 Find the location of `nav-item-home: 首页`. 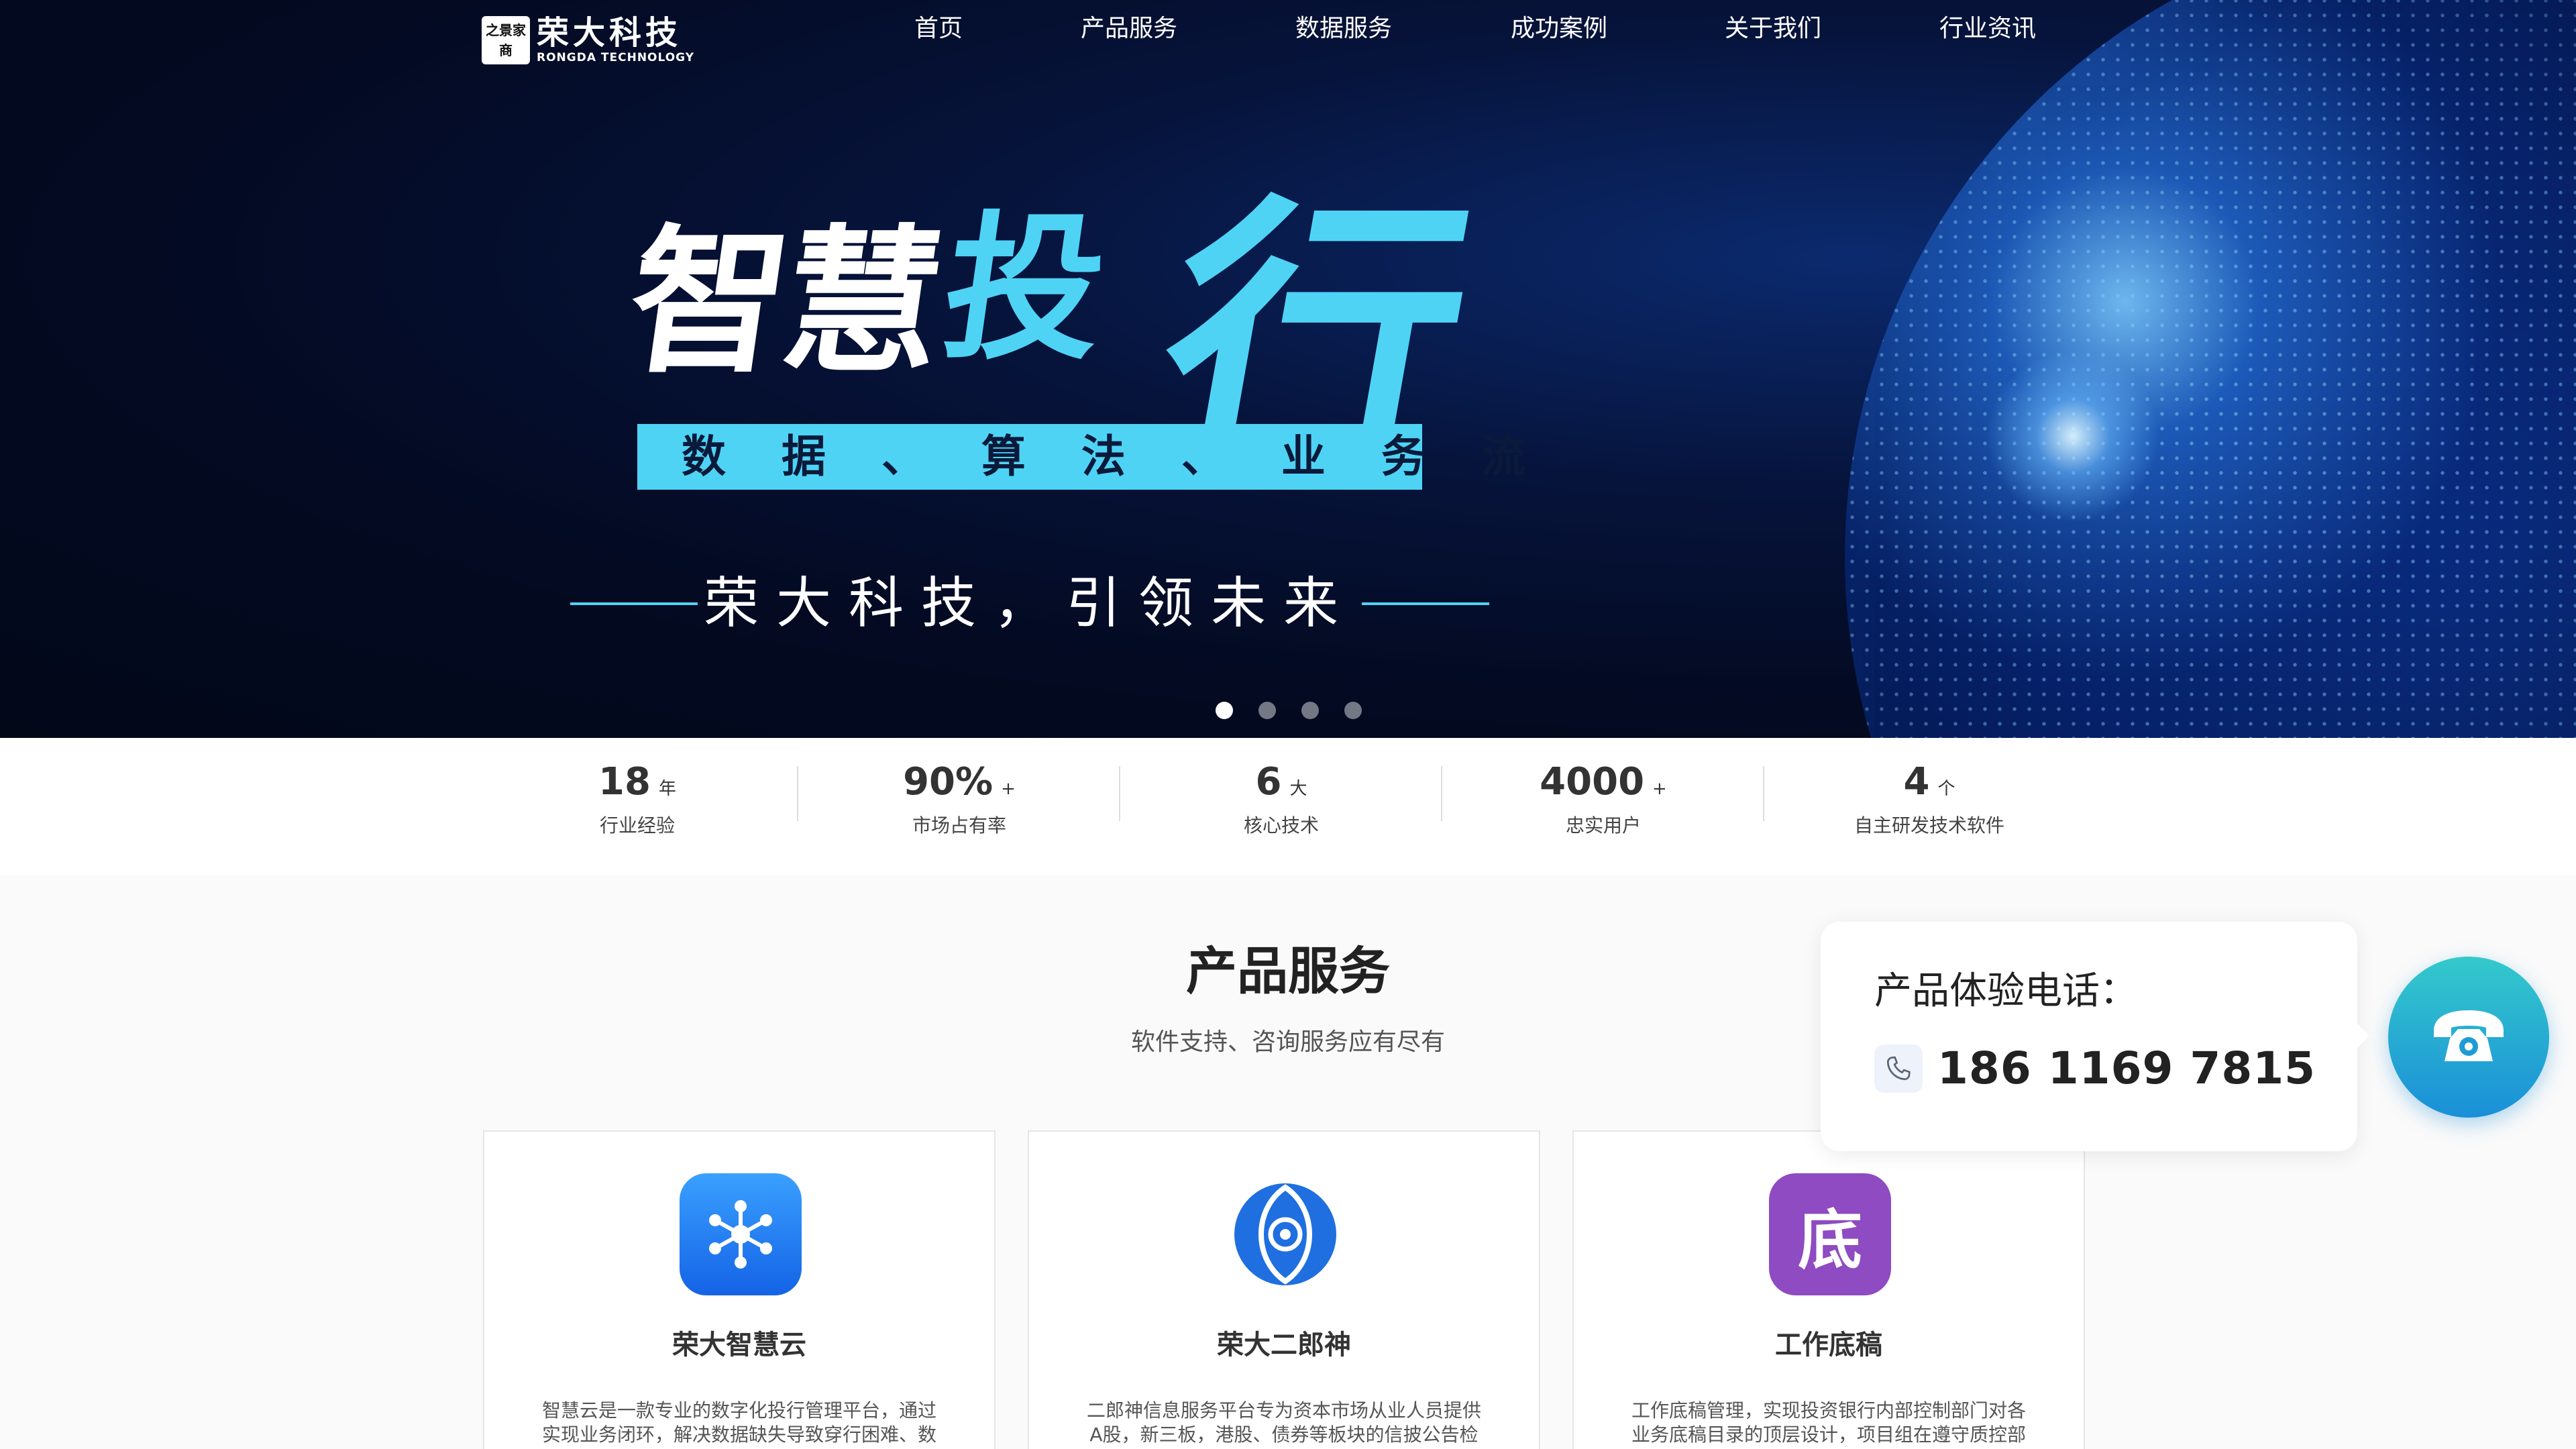

nav-item-home: 首页 is located at coordinates (938, 29).